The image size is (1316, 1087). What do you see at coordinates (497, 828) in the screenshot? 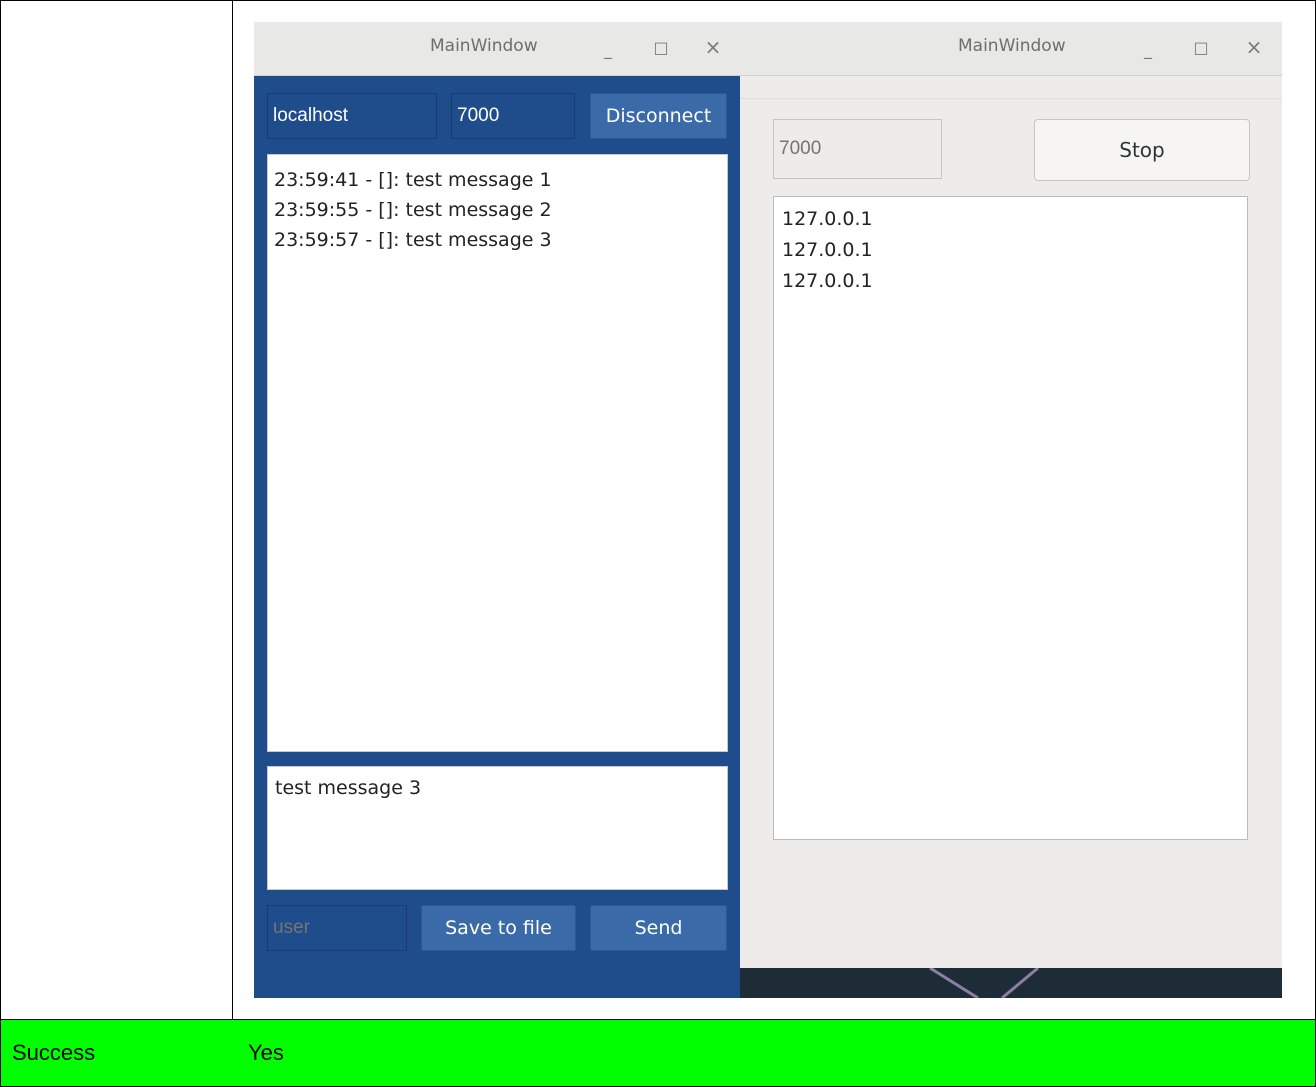
I see `message-compose-input: test message 3` at bounding box center [497, 828].